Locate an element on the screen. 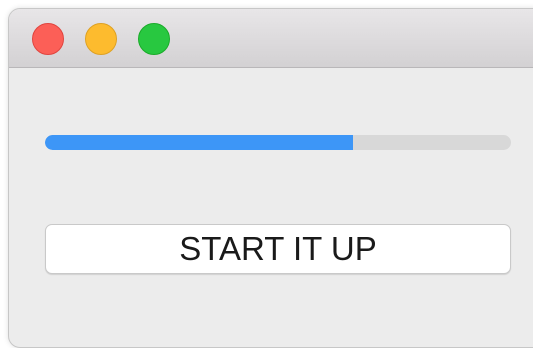 Image resolution: width=533 pixels, height=348 pixels. zoom-window-button is located at coordinates (154, 39).